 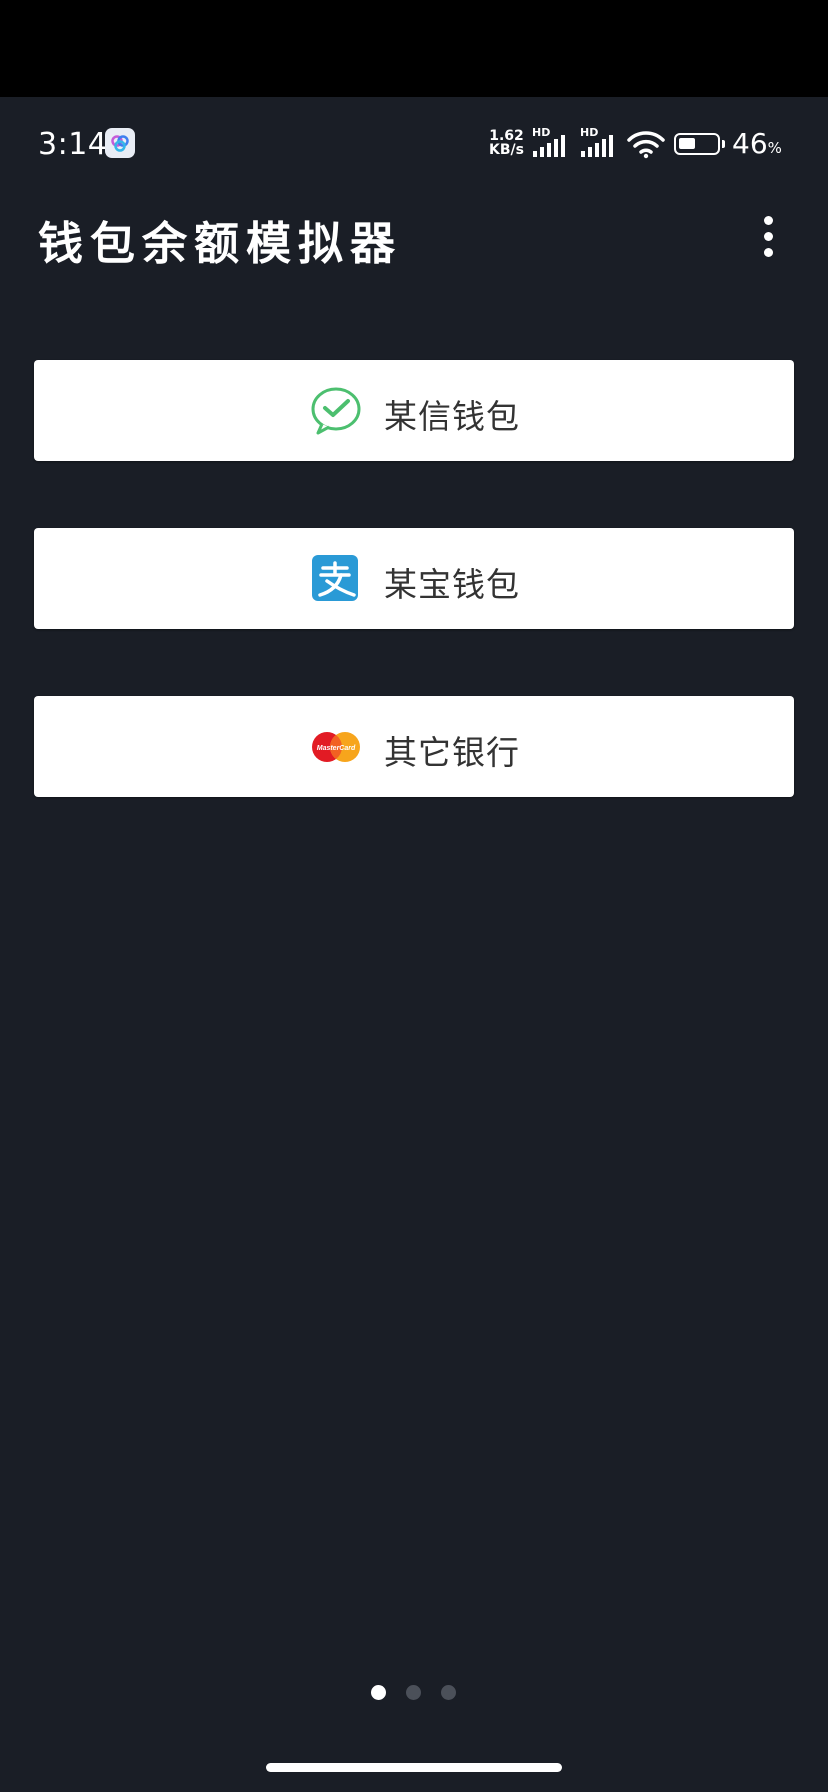 What do you see at coordinates (414, 237) in the screenshot?
I see `app-bar: 钱包余额模拟器` at bounding box center [414, 237].